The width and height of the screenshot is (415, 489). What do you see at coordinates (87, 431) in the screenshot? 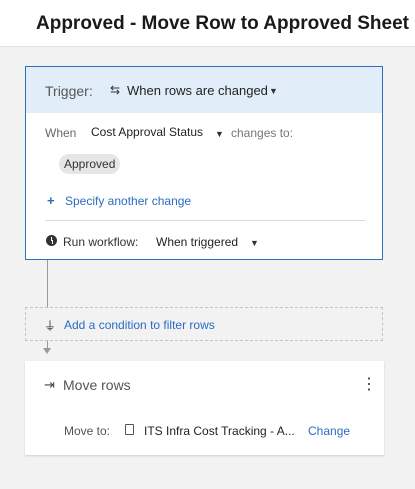
I see `move-to-label: Move to:` at bounding box center [87, 431].